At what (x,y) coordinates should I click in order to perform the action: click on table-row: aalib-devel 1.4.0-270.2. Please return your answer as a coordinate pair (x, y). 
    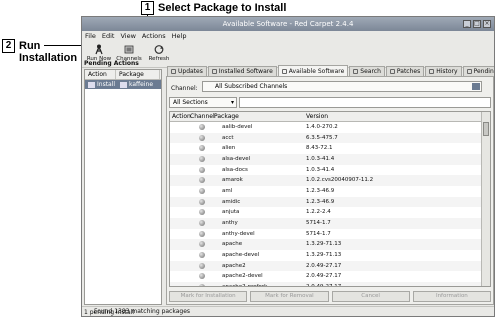
    Looking at the image, I should click on (326, 127).